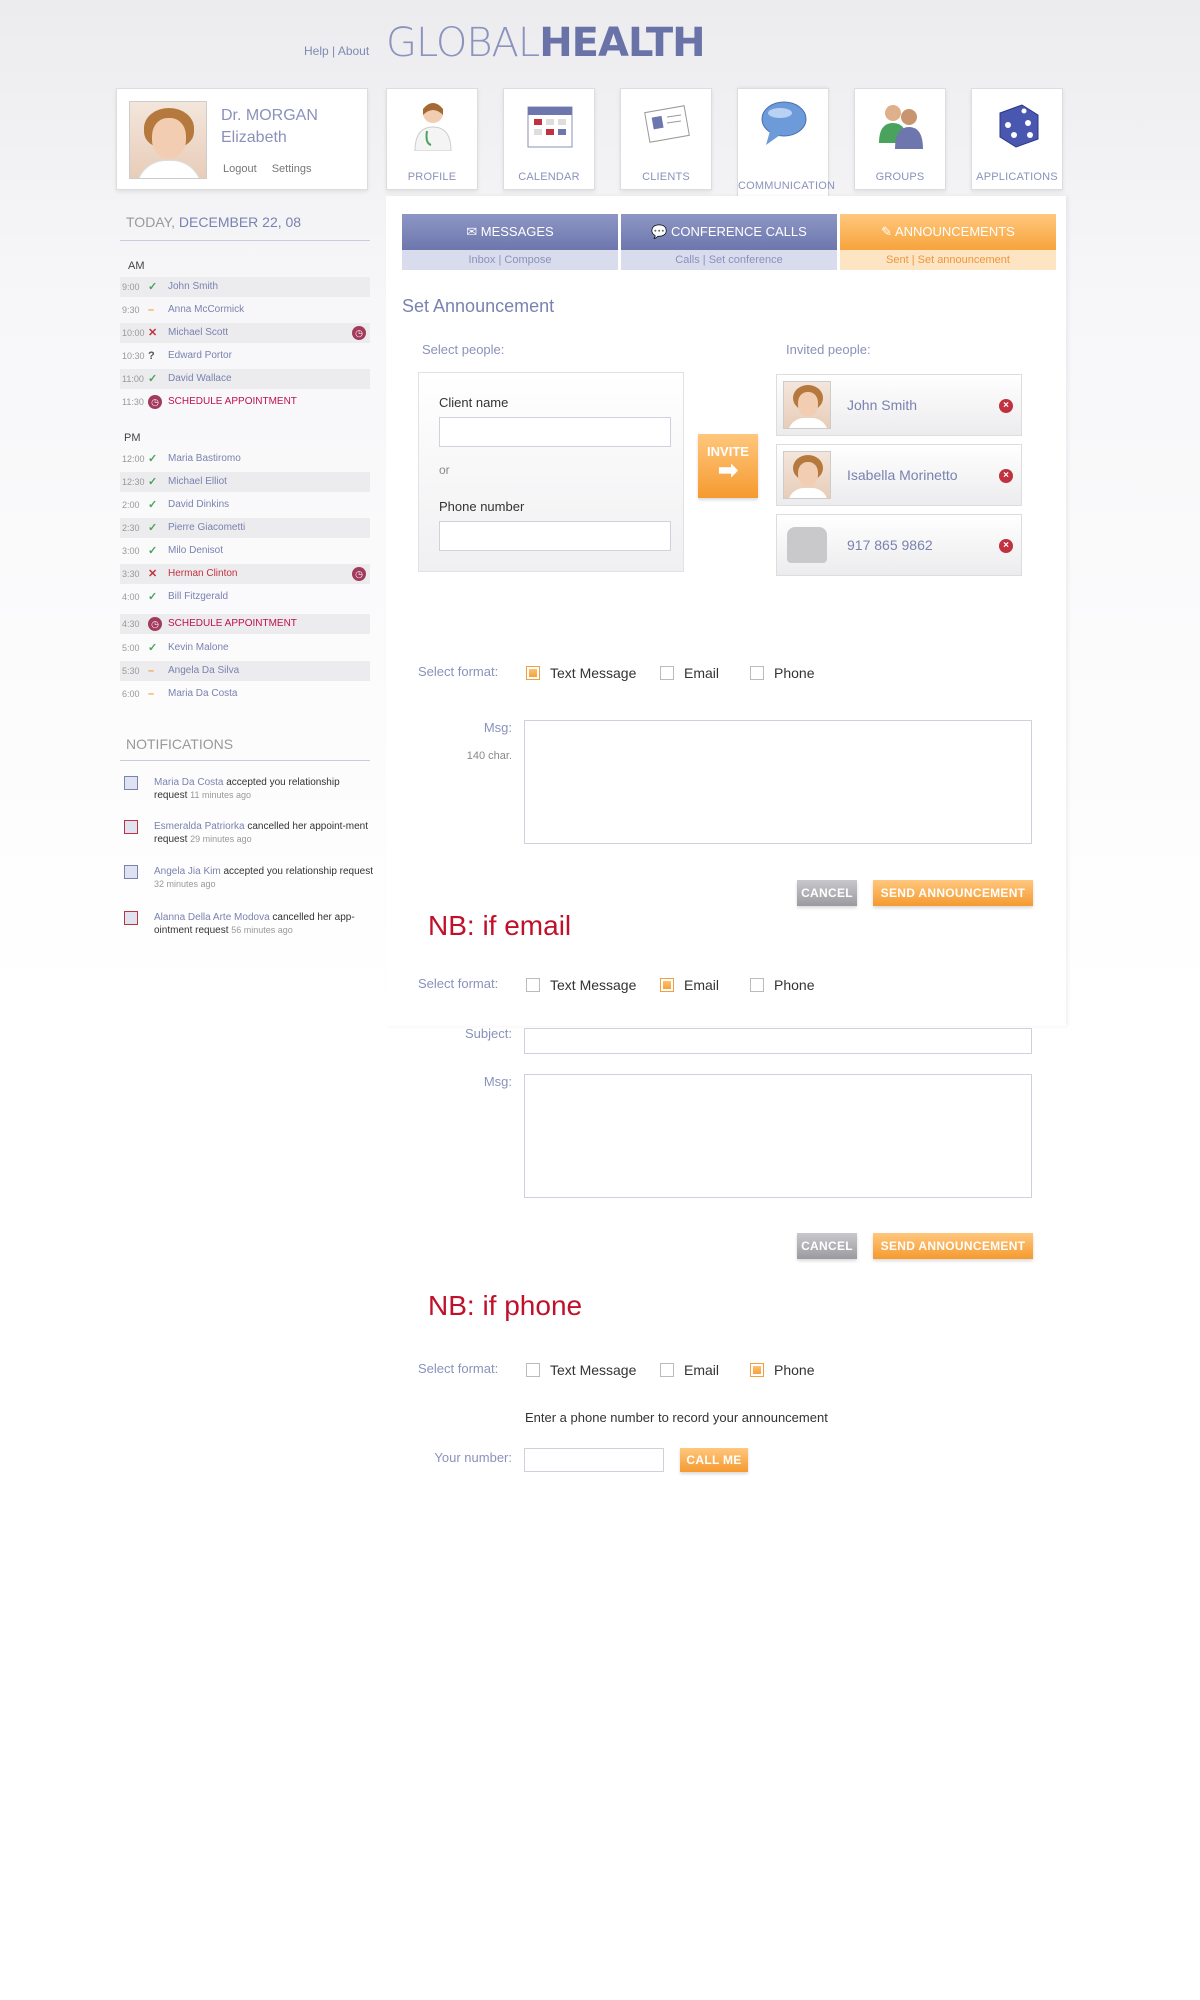 This screenshot has width=1200, height=2000. What do you see at coordinates (555, 536) in the screenshot?
I see `phone-number-input` at bounding box center [555, 536].